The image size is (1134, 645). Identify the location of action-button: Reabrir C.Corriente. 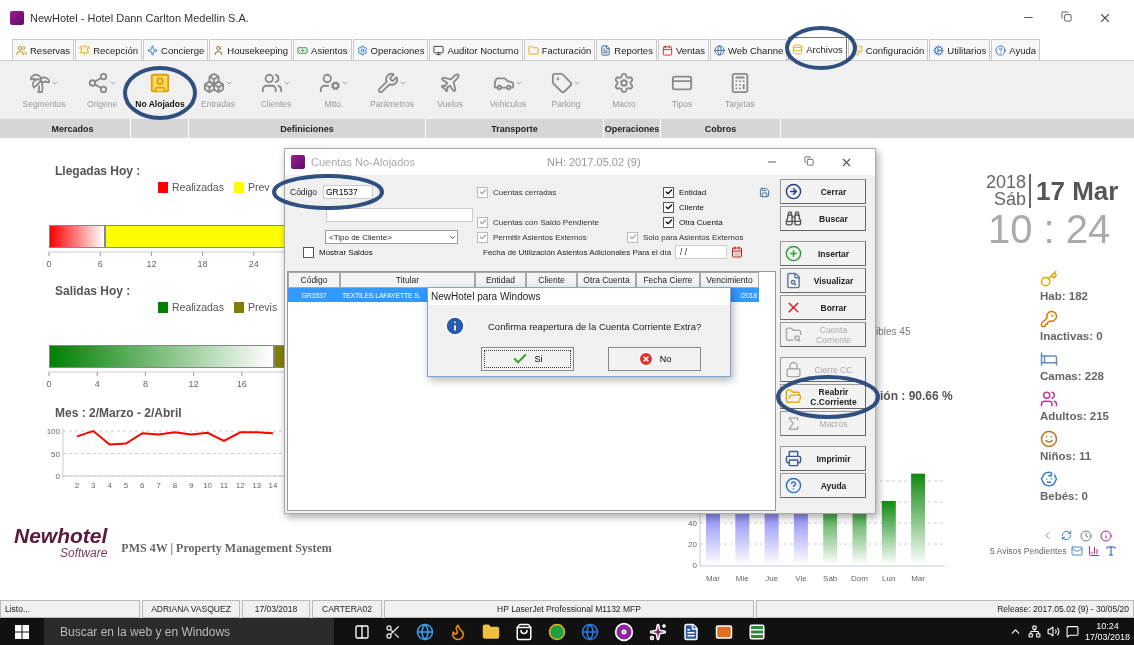
(823, 396).